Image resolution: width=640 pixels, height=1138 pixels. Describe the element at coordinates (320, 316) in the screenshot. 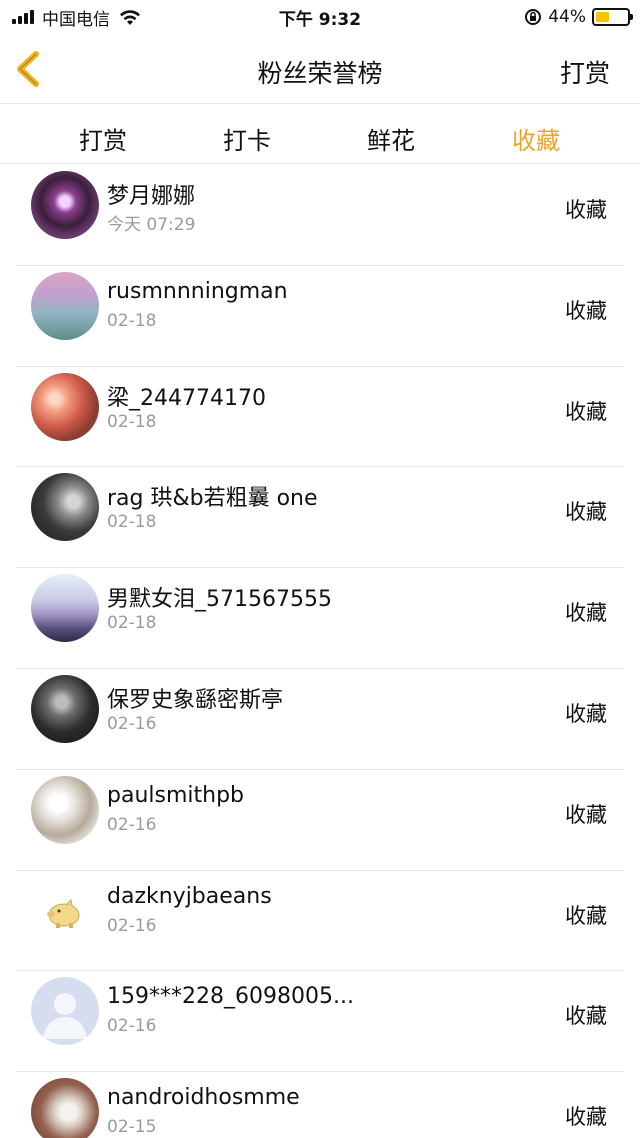

I see `list-item: rusmnnningman 02-18 收藏` at that location.